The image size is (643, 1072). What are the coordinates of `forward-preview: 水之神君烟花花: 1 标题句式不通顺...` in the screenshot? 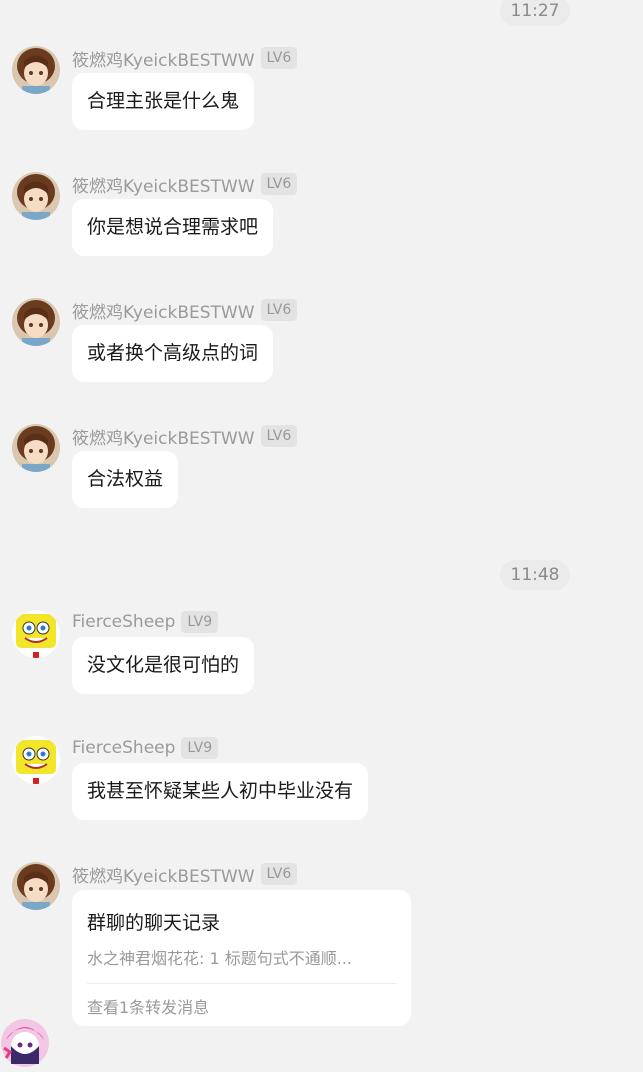 It's located at (220, 958).